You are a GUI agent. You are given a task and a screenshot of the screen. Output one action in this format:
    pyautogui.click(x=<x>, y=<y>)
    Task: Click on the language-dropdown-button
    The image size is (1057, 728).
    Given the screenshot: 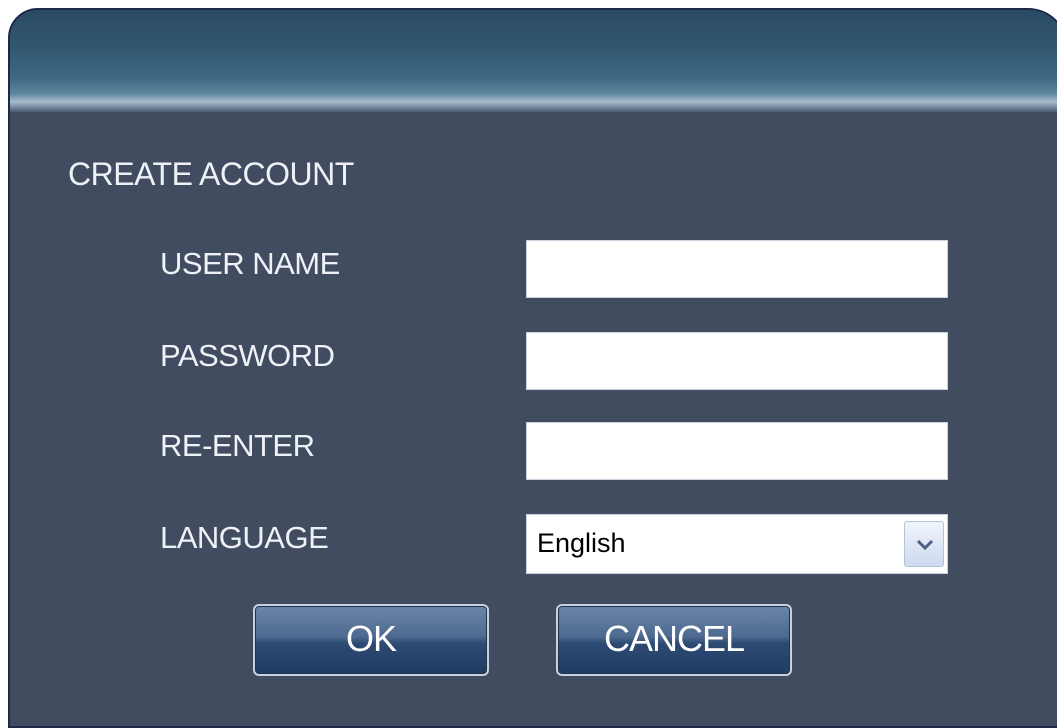 What is the action you would take?
    pyautogui.click(x=924, y=544)
    